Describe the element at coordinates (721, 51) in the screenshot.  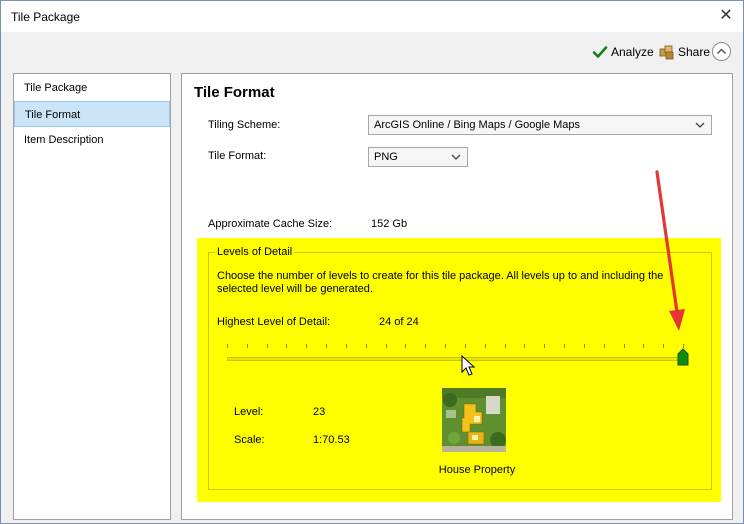
I see `chevron-up-circle-icon` at that location.